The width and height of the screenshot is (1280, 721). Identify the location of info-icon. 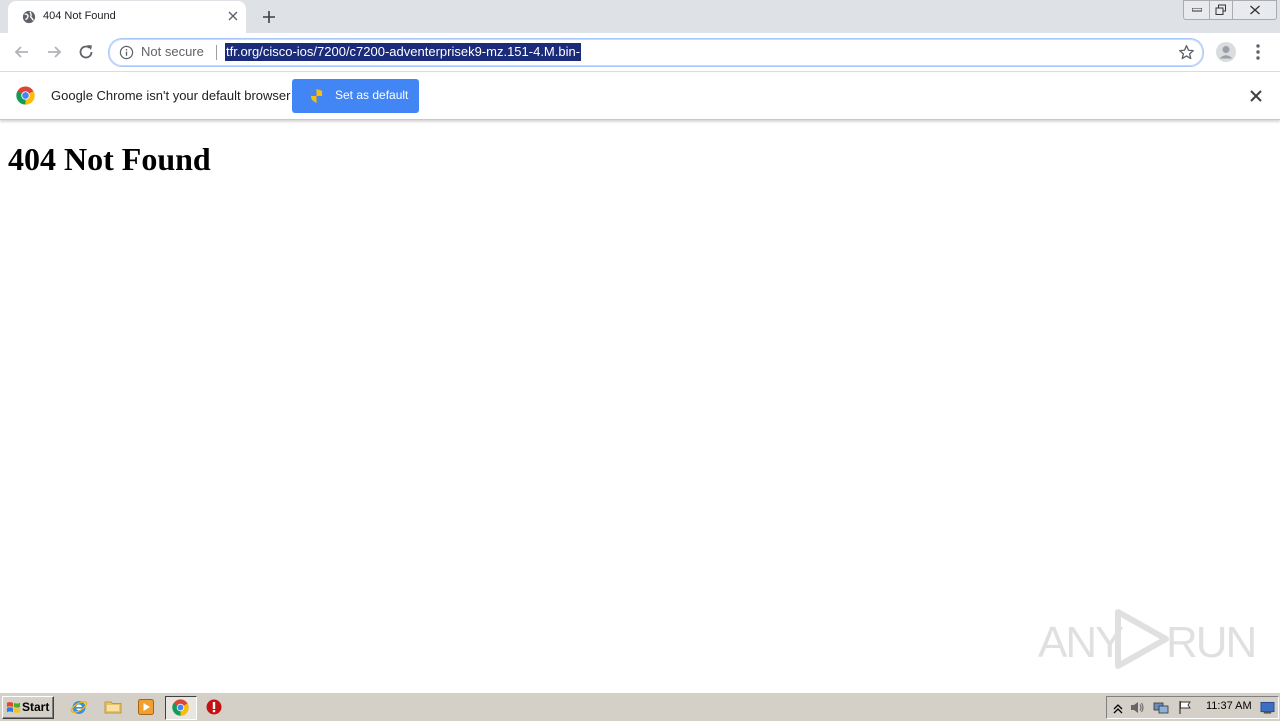
(126, 52).